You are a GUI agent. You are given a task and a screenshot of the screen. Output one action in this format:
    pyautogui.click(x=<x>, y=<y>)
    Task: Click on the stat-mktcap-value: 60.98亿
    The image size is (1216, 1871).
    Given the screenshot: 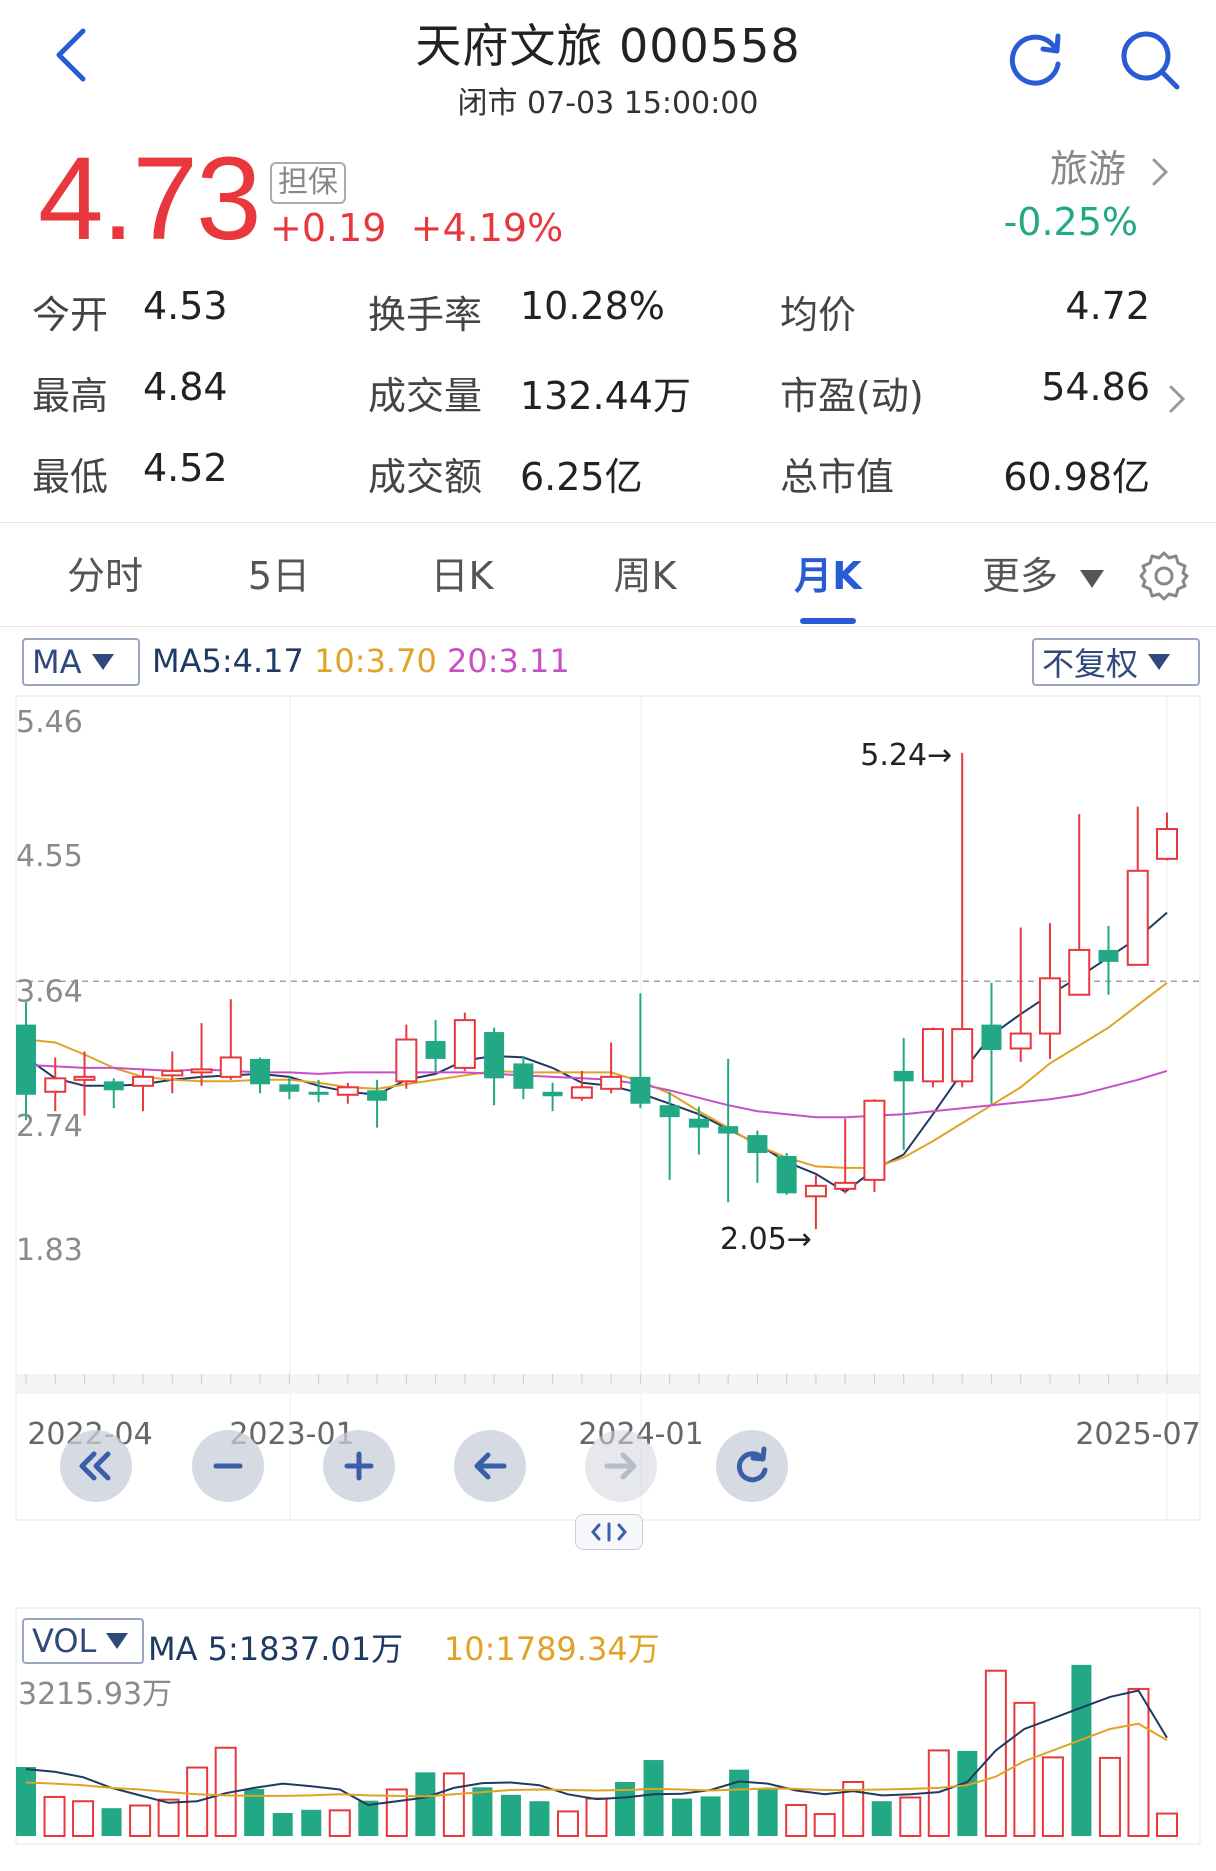 What is the action you would take?
    pyautogui.click(x=1076, y=477)
    